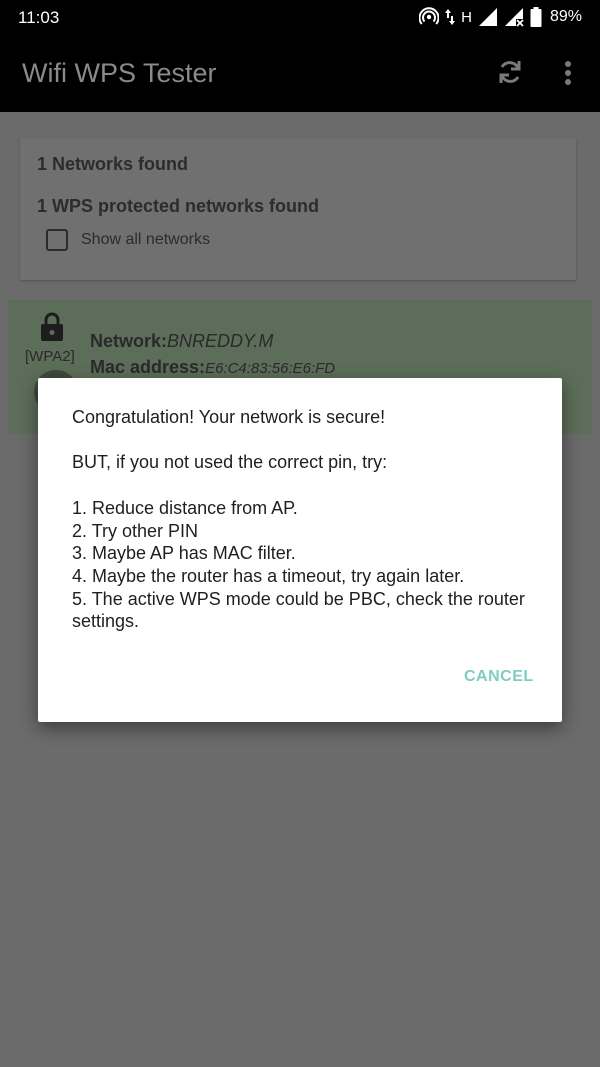  Describe the element at coordinates (429, 17) in the screenshot. I see `hotspot-icon` at that location.